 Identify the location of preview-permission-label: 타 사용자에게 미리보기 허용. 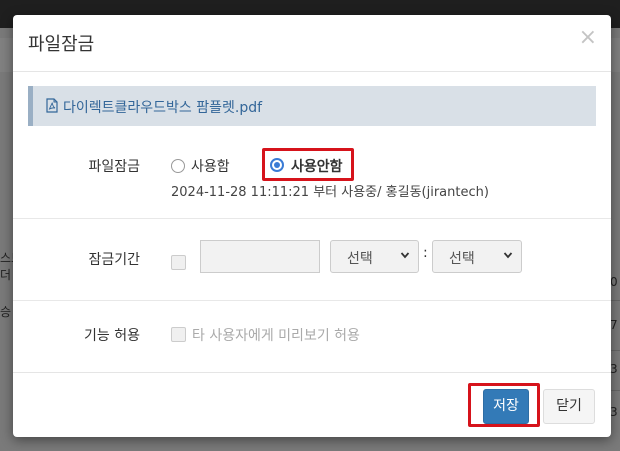
(276, 336).